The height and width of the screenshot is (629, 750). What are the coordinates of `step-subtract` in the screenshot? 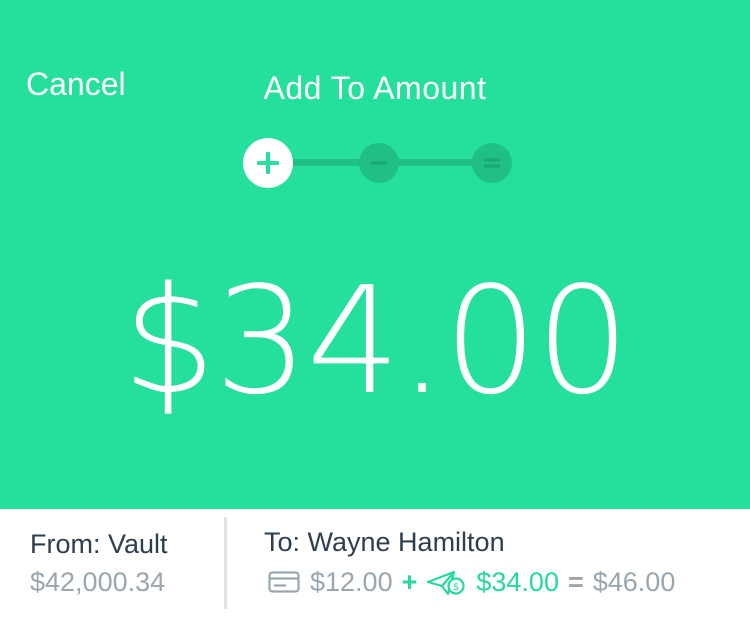 It's located at (379, 163).